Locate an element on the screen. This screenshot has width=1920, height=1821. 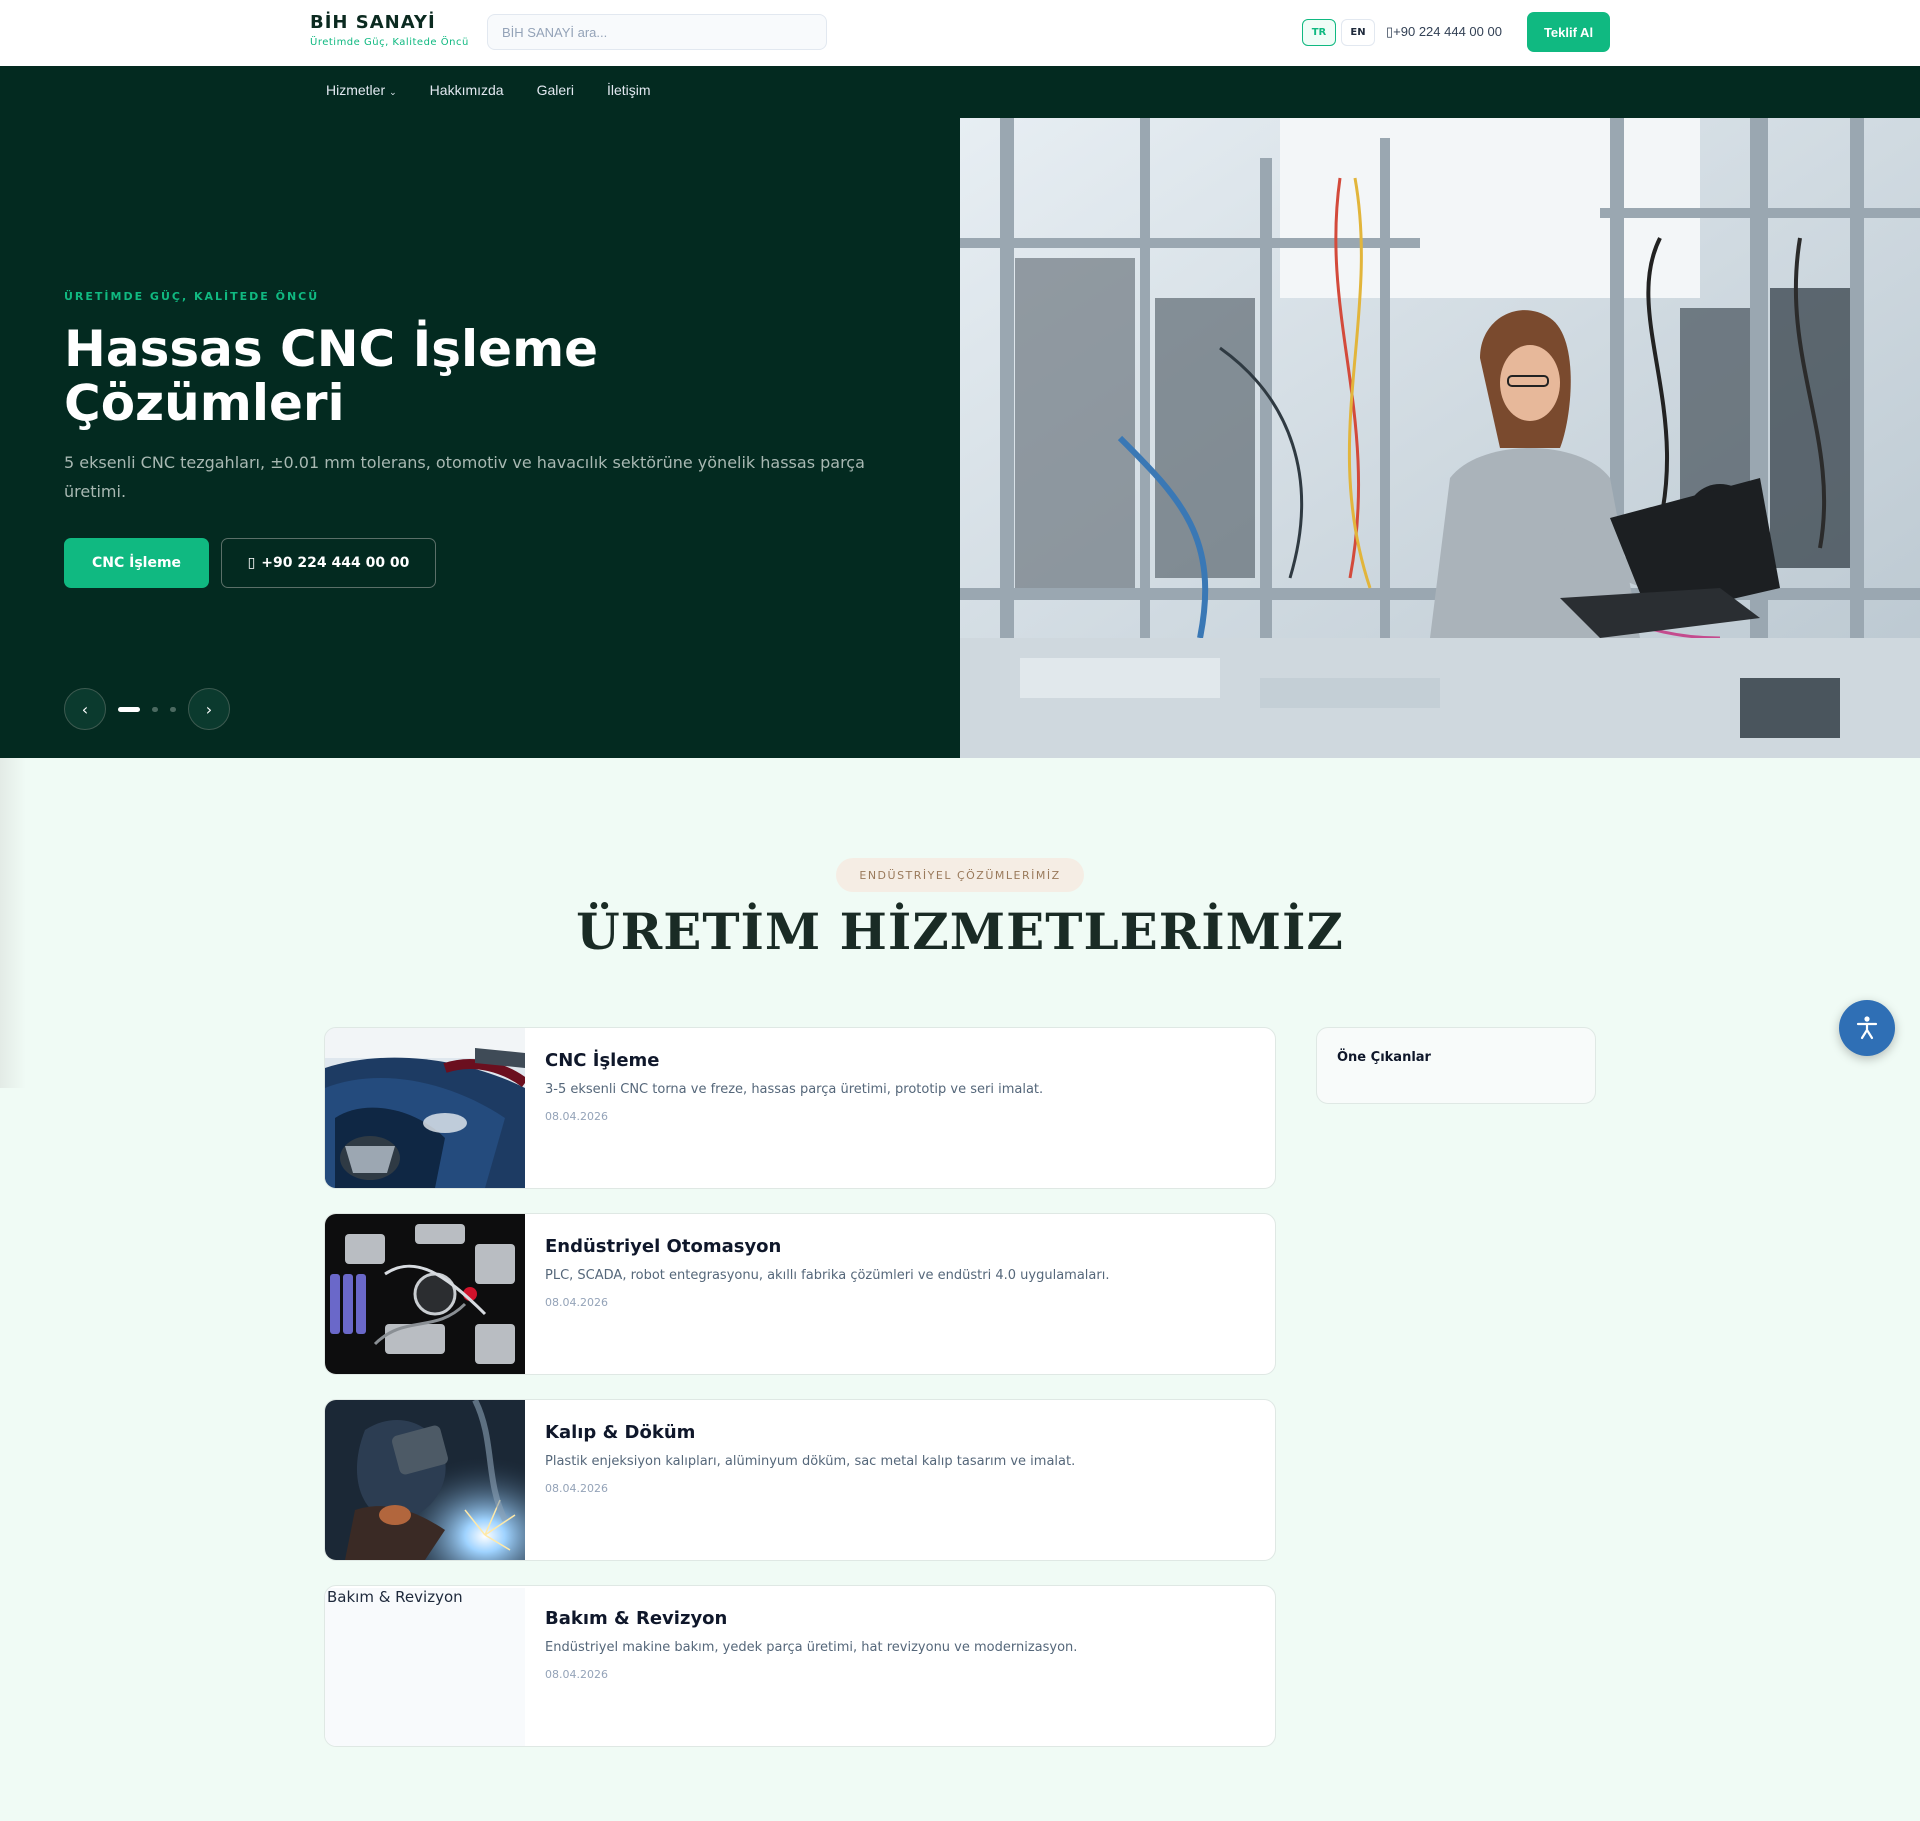
featured-sidebar: Öne Çıkanlar is located at coordinates (1456, 1065).